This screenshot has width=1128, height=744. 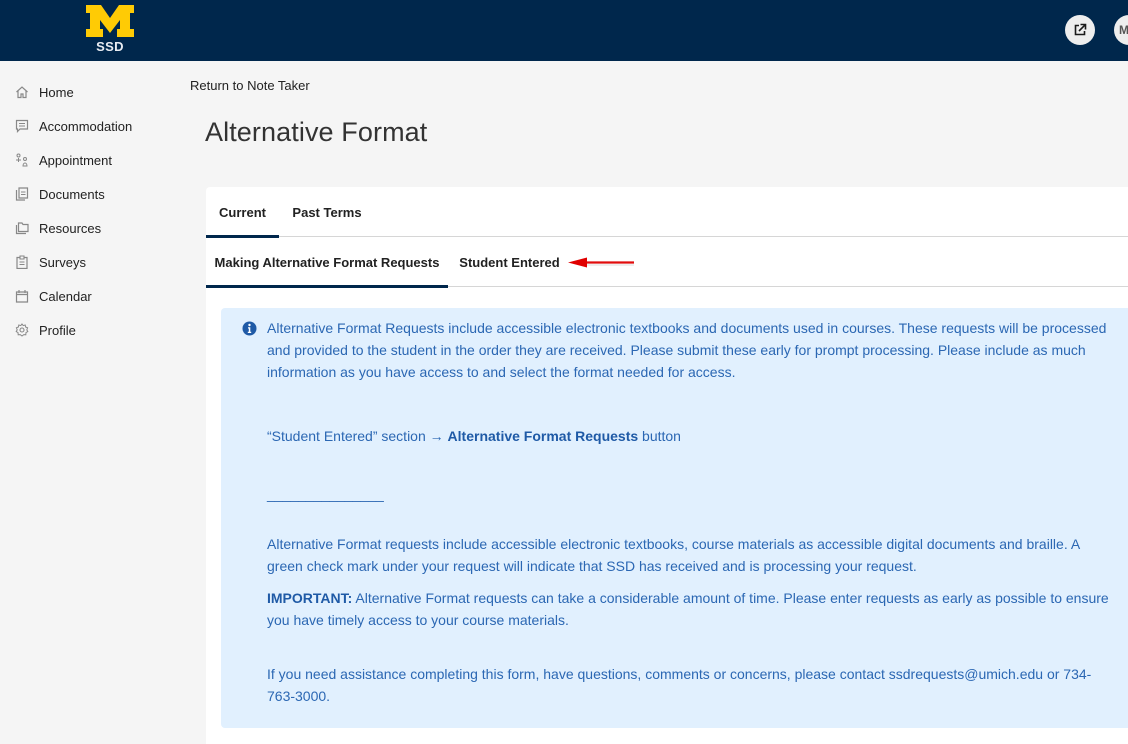 I want to click on block-m-logo-icon, so click(x=110, y=21).